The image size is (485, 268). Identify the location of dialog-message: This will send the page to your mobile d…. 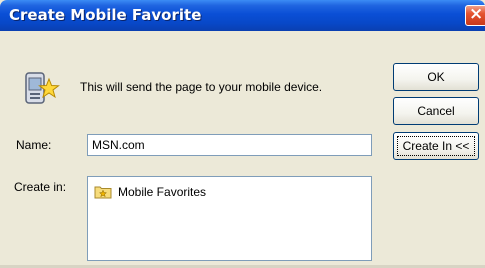
(201, 87).